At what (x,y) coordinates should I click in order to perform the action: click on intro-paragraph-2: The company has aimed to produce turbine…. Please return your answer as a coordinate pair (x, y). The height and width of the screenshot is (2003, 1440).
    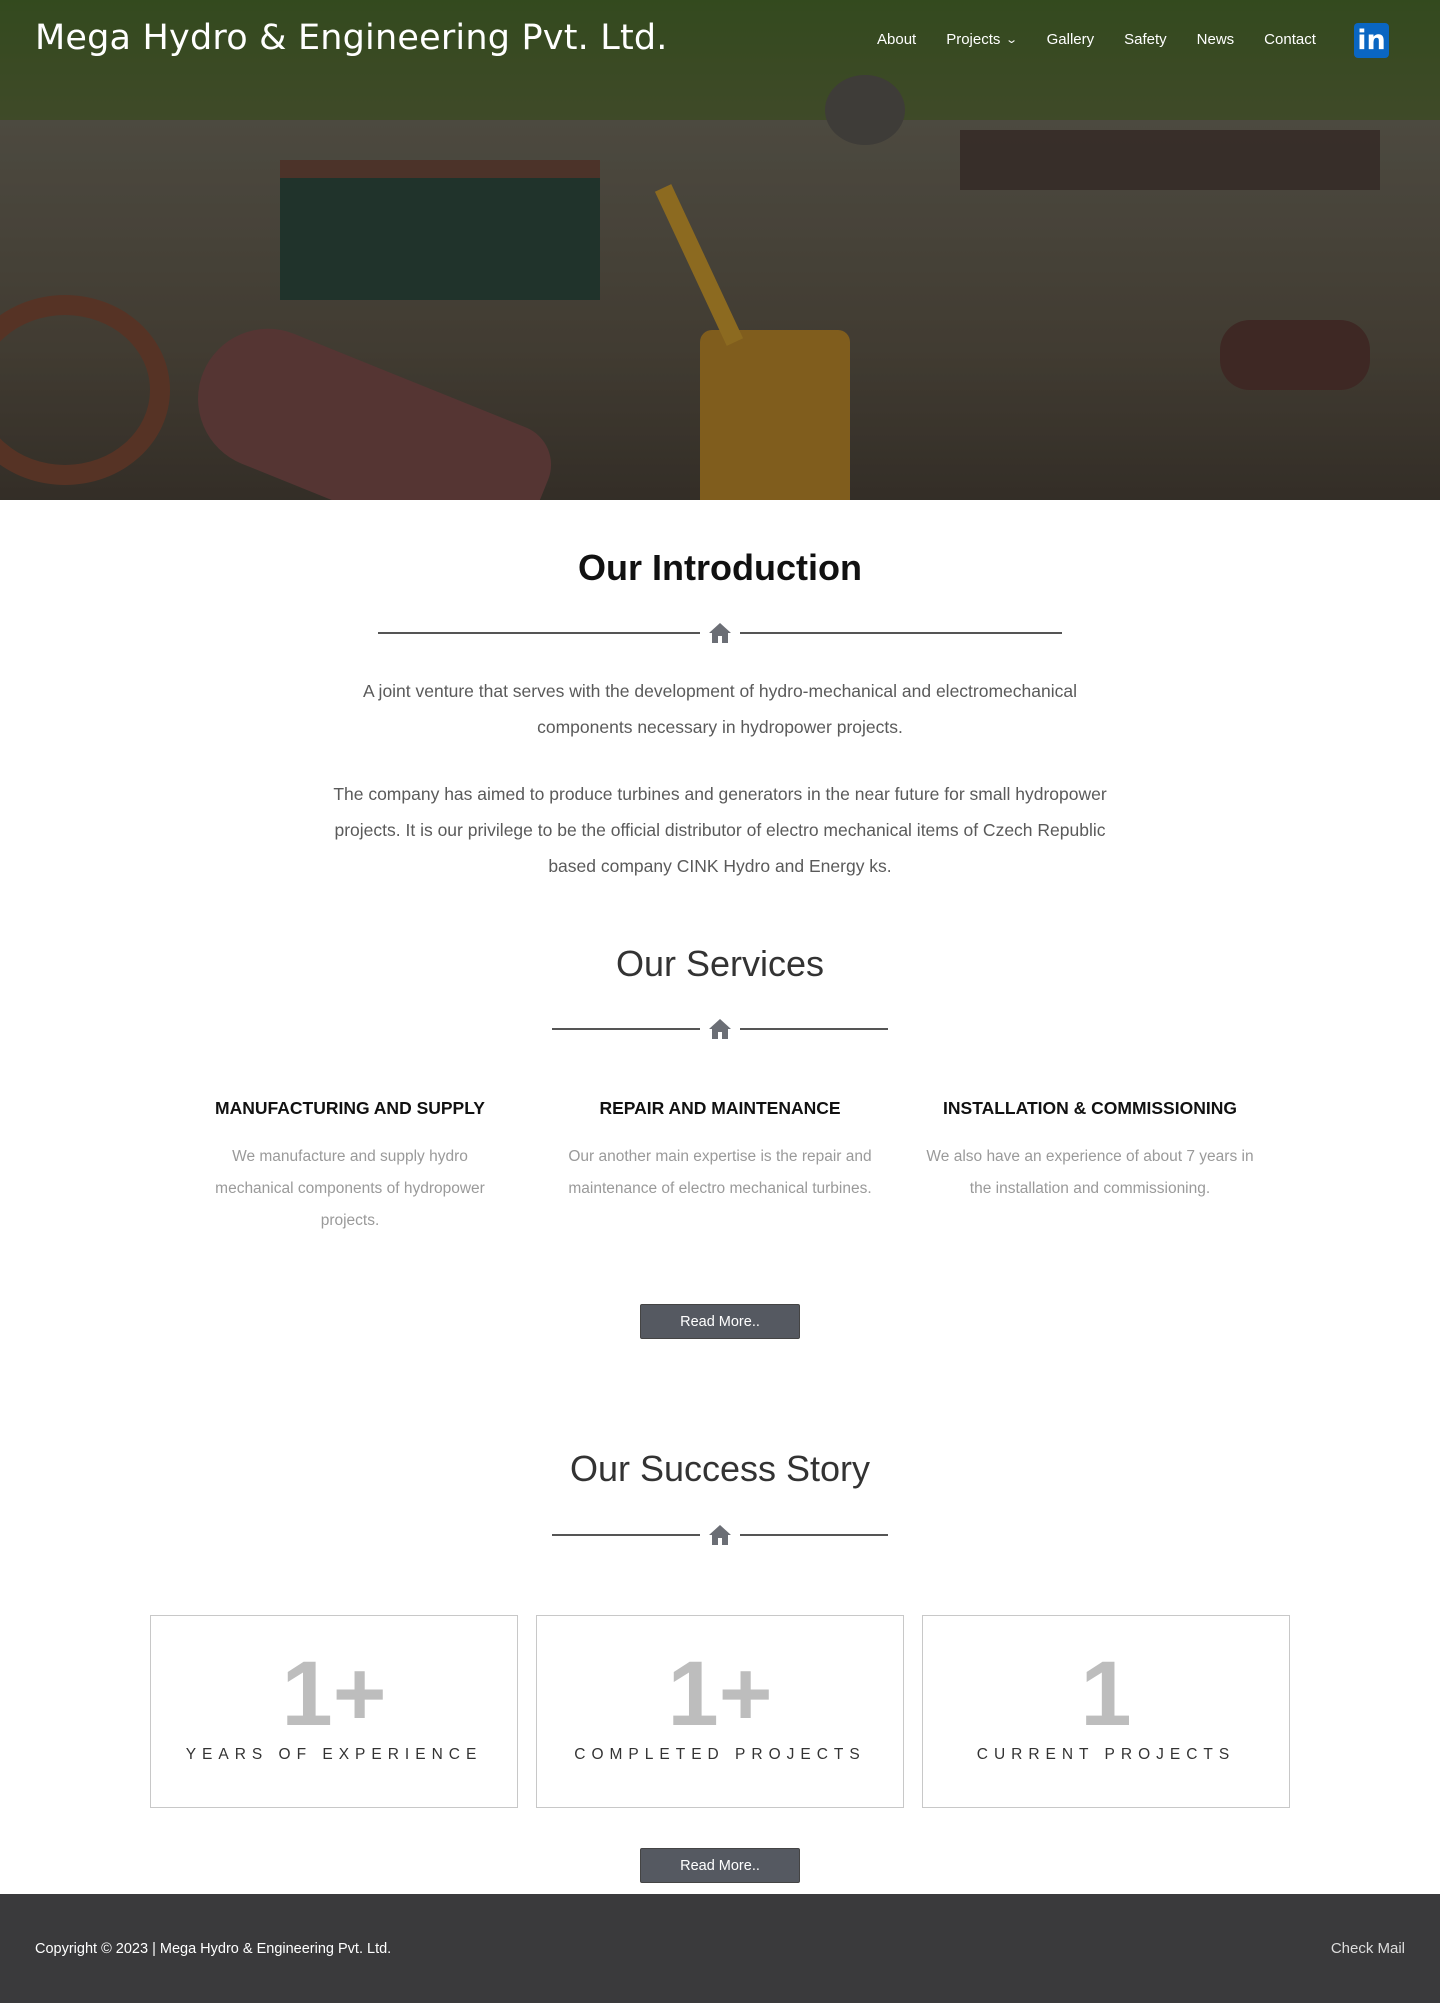
    Looking at the image, I should click on (720, 830).